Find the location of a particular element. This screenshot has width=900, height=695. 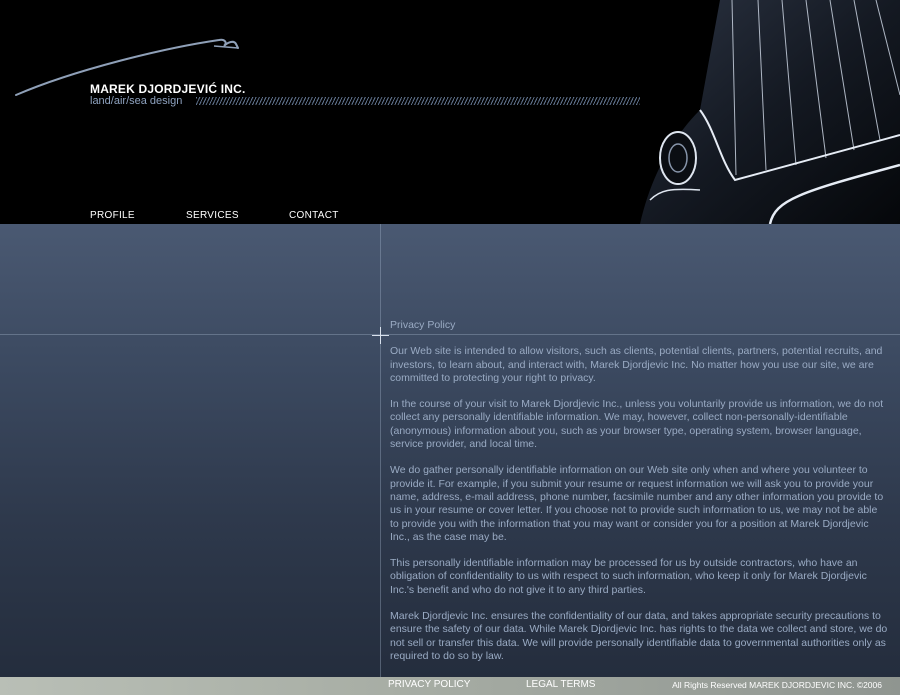

nav-item-services: SERVICES is located at coordinates (212, 215).